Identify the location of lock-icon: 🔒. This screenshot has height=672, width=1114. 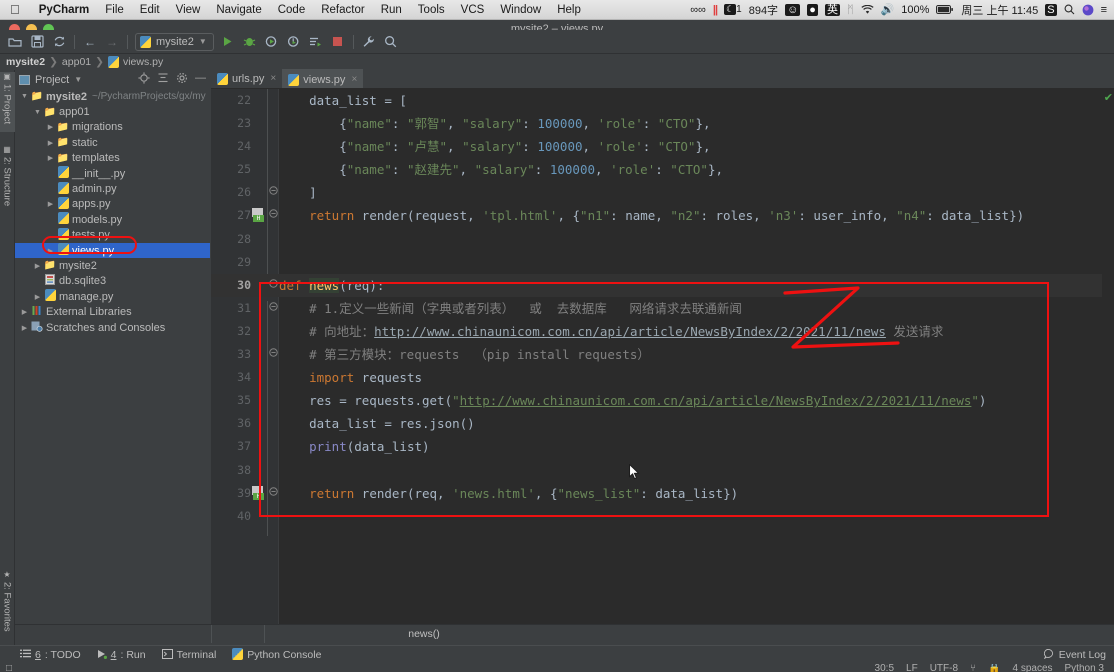
(994, 668).